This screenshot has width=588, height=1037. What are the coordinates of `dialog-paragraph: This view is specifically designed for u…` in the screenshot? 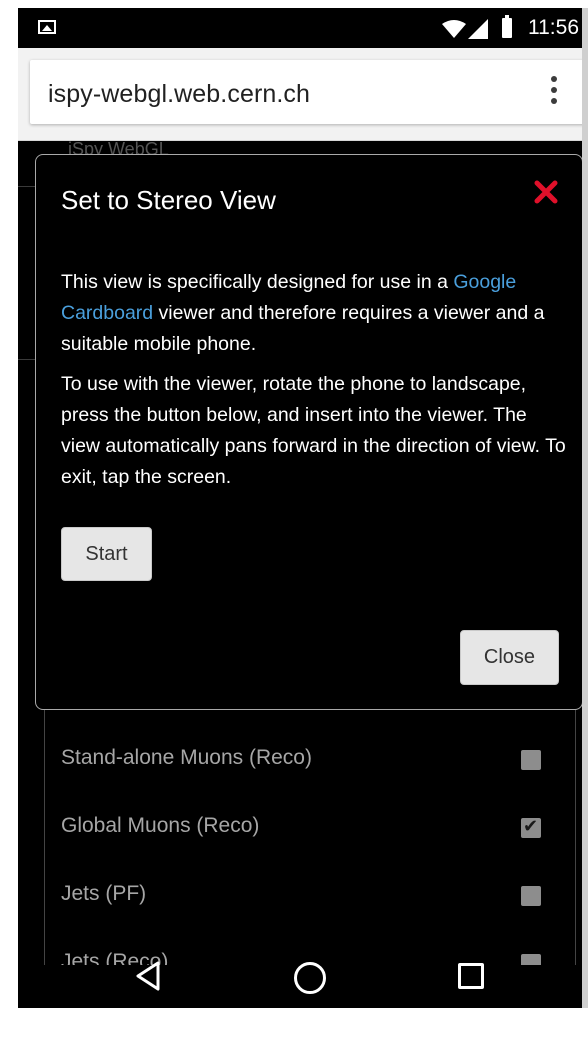 It's located at (313, 313).